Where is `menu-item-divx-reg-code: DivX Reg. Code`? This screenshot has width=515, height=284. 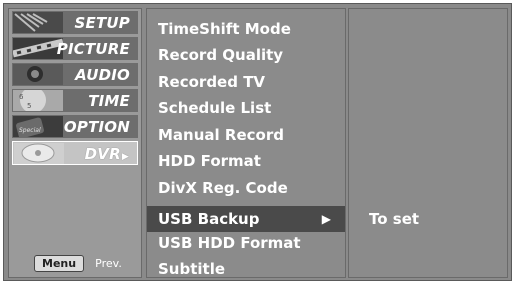 menu-item-divx-reg-code: DivX Reg. Code is located at coordinates (246, 188).